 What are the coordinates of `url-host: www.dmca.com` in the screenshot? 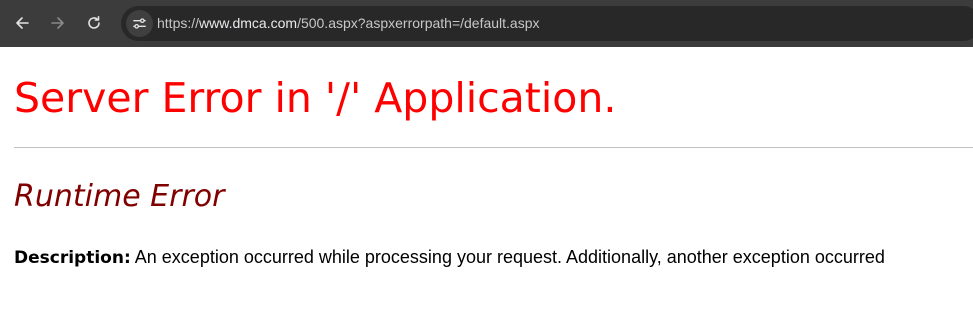 It's located at (248, 23).